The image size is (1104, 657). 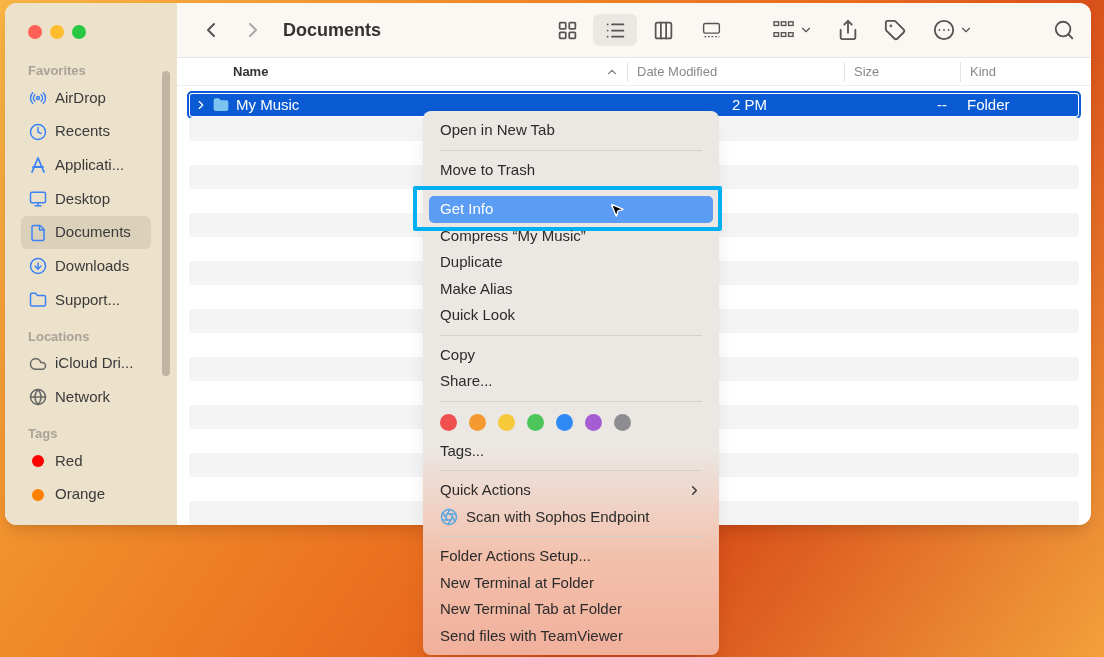 I want to click on sidebar-item: AirDrop, so click(x=86, y=98).